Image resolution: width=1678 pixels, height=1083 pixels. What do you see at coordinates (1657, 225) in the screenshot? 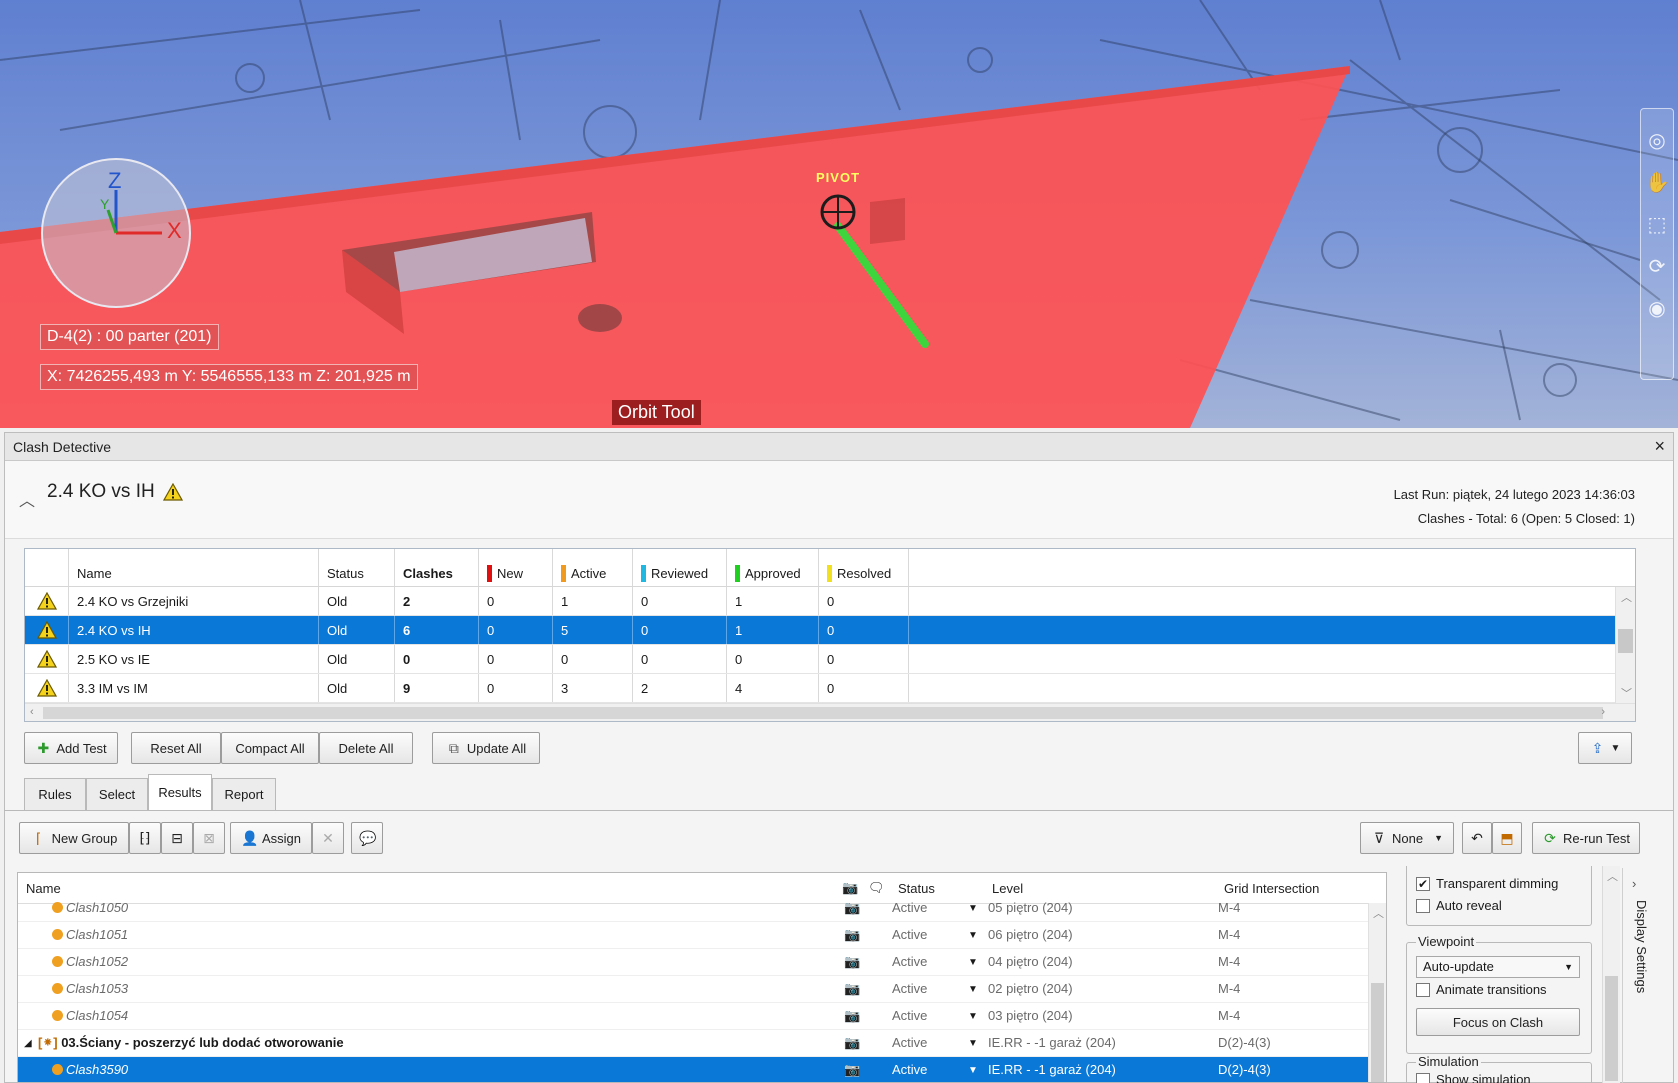
I see `zoom-window-icon: ⬚` at bounding box center [1657, 225].